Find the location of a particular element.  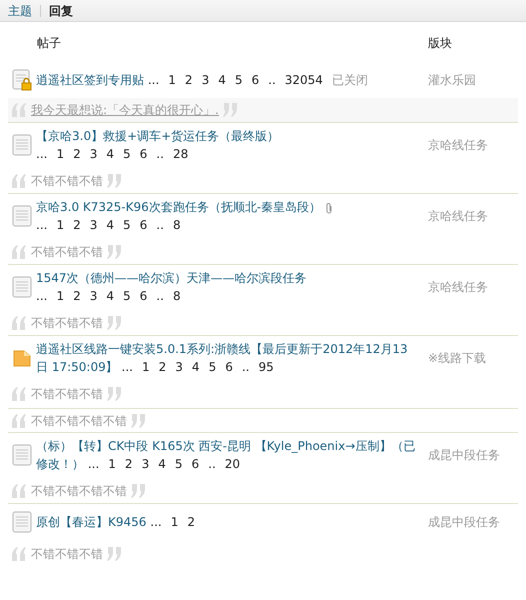

page-link: 28 is located at coordinates (180, 154).